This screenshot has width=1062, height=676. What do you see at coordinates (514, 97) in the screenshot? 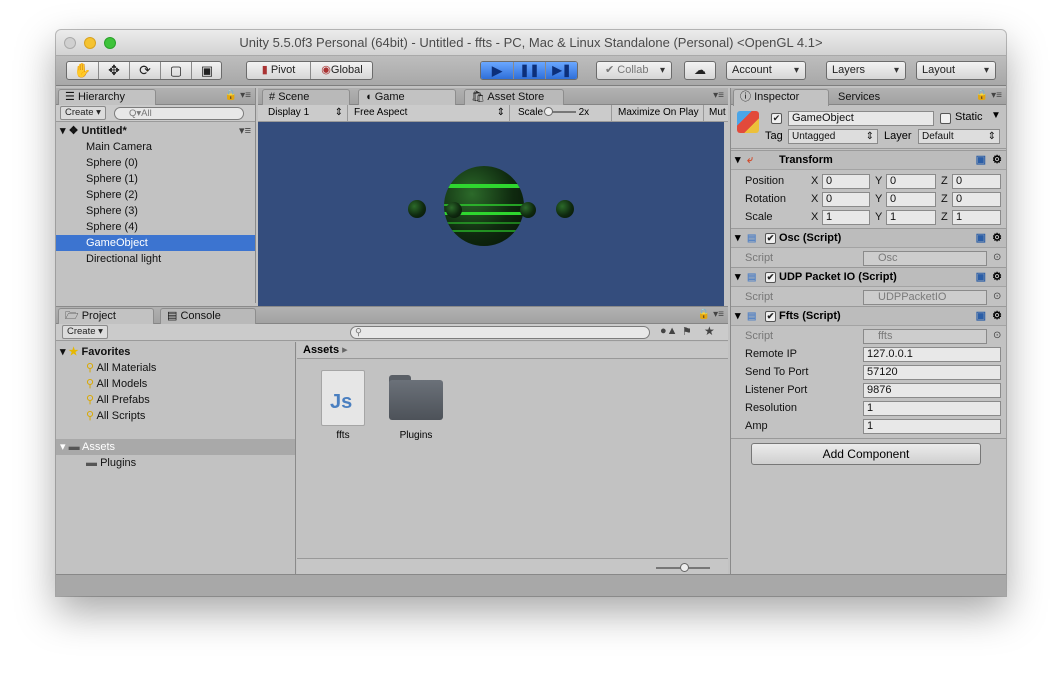
I see `tab-asset-store: 🛍 Asset Store` at bounding box center [514, 97].